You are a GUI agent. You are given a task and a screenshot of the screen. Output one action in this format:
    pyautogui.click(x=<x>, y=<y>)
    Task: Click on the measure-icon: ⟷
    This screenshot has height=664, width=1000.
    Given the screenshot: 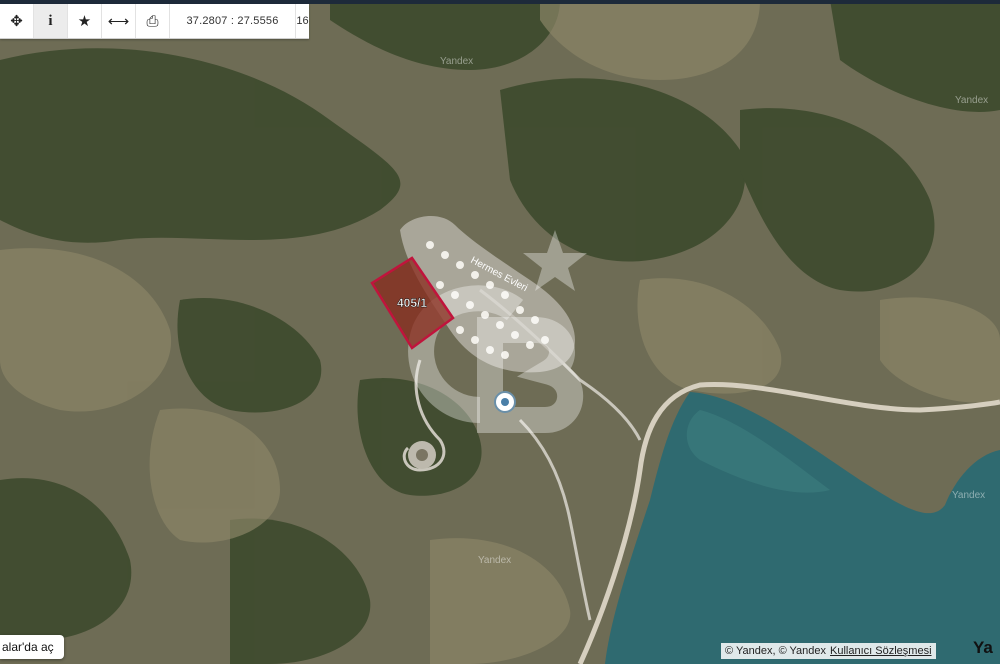 What is the action you would take?
    pyautogui.click(x=119, y=21)
    